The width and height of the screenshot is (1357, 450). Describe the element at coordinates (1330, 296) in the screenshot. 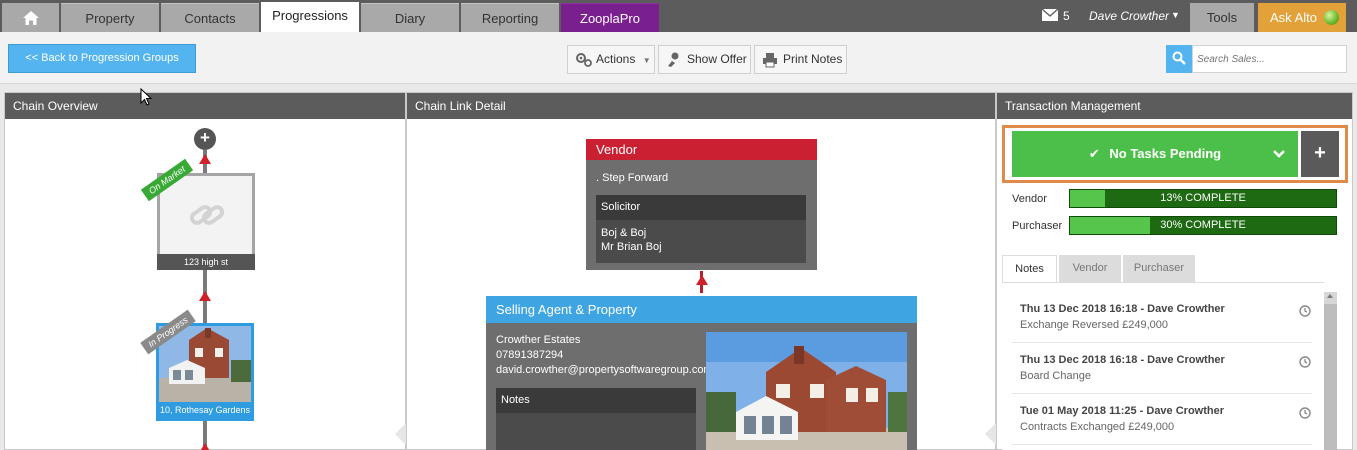

I see `scroll-up-icon` at that location.